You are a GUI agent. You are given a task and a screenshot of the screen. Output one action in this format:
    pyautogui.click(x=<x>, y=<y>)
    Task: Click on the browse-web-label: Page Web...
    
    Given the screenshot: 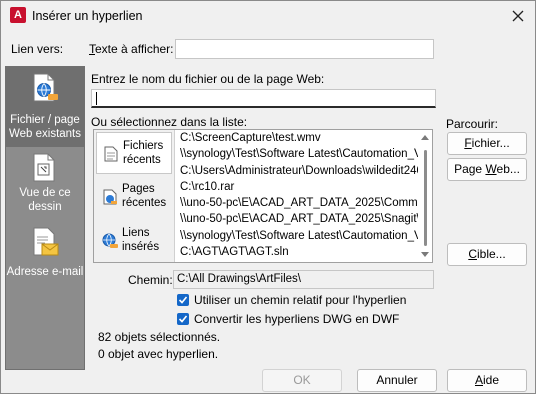 What is the action you would take?
    pyautogui.click(x=487, y=169)
    